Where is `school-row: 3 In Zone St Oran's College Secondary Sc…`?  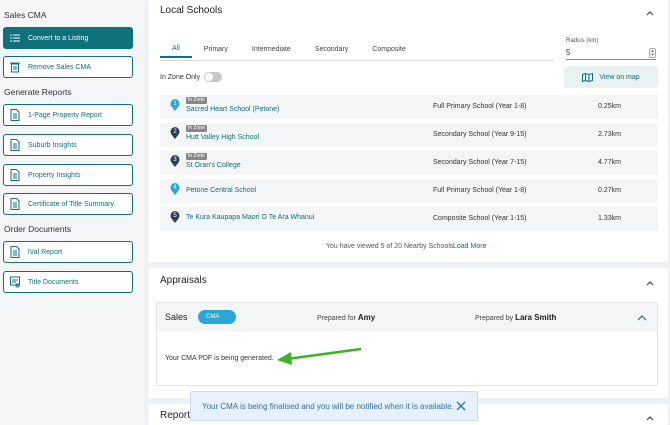
school-row: 3 In Zone St Oran's College Secondary Sc… is located at coordinates (409, 163).